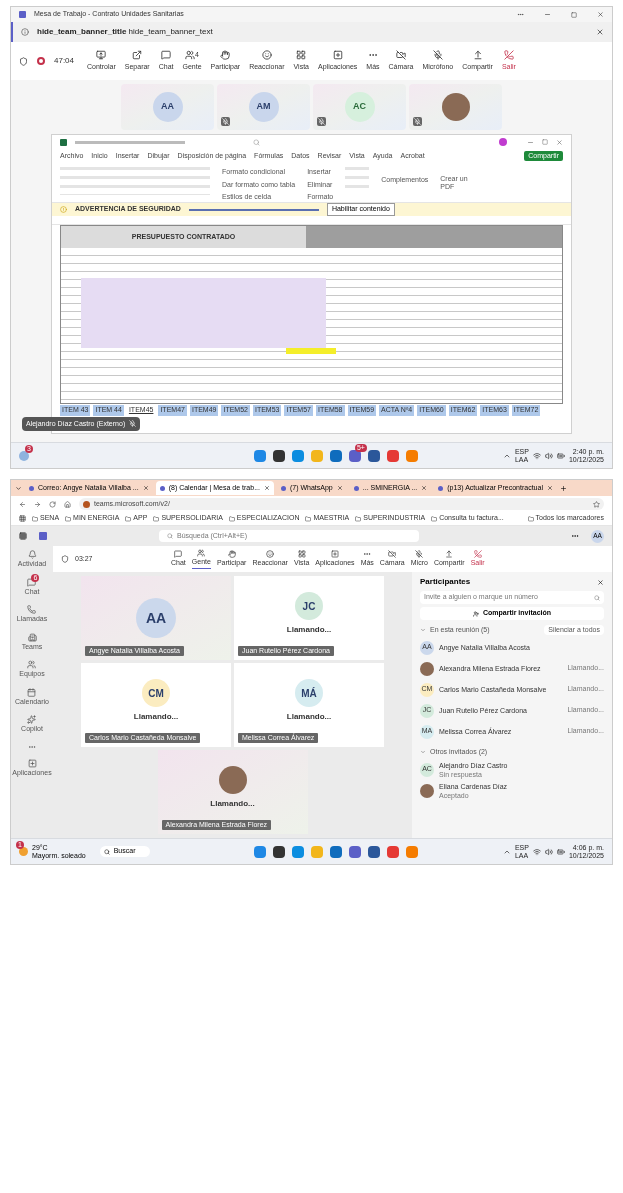  What do you see at coordinates (423, 752) in the screenshot?
I see `chevron-down-icon` at bounding box center [423, 752].